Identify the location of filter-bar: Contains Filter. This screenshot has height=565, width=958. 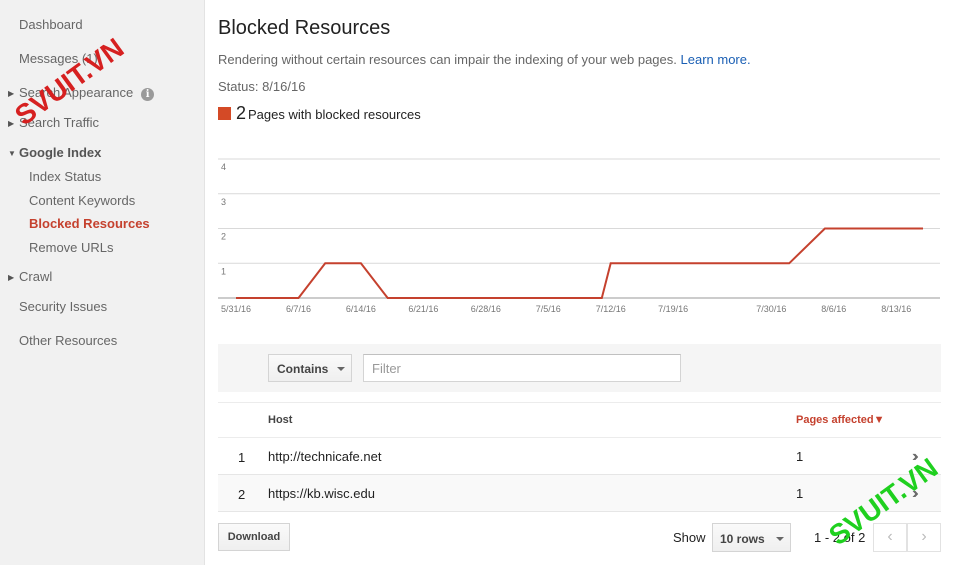
(579, 368).